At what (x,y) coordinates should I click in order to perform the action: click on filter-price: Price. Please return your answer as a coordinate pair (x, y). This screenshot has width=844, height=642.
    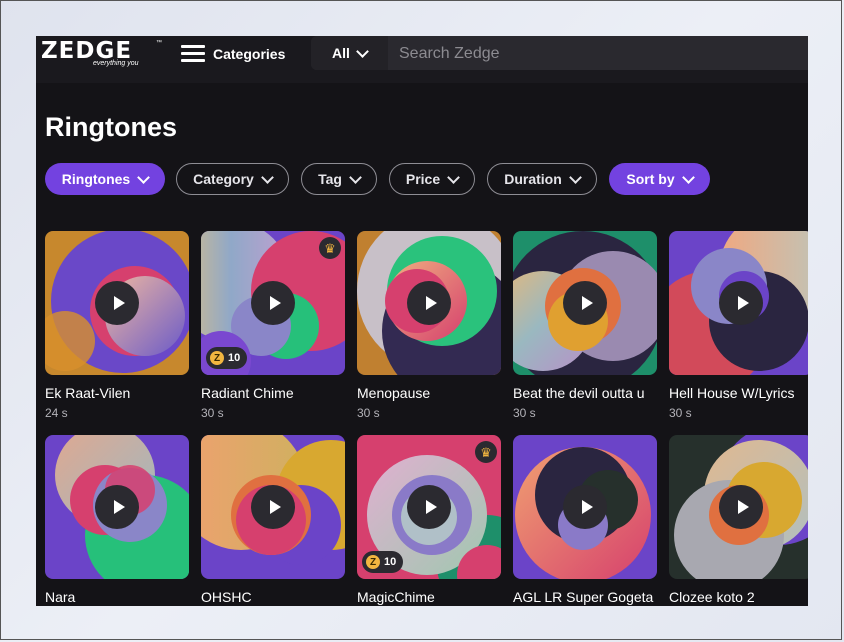
    Looking at the image, I should click on (432, 179).